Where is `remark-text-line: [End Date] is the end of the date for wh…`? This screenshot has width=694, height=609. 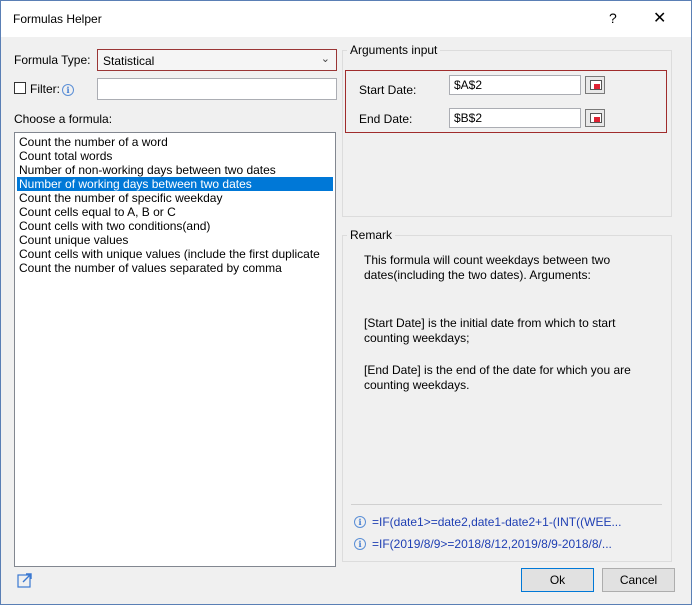 remark-text-line: [End Date] is the end of the date for wh… is located at coordinates (497, 370).